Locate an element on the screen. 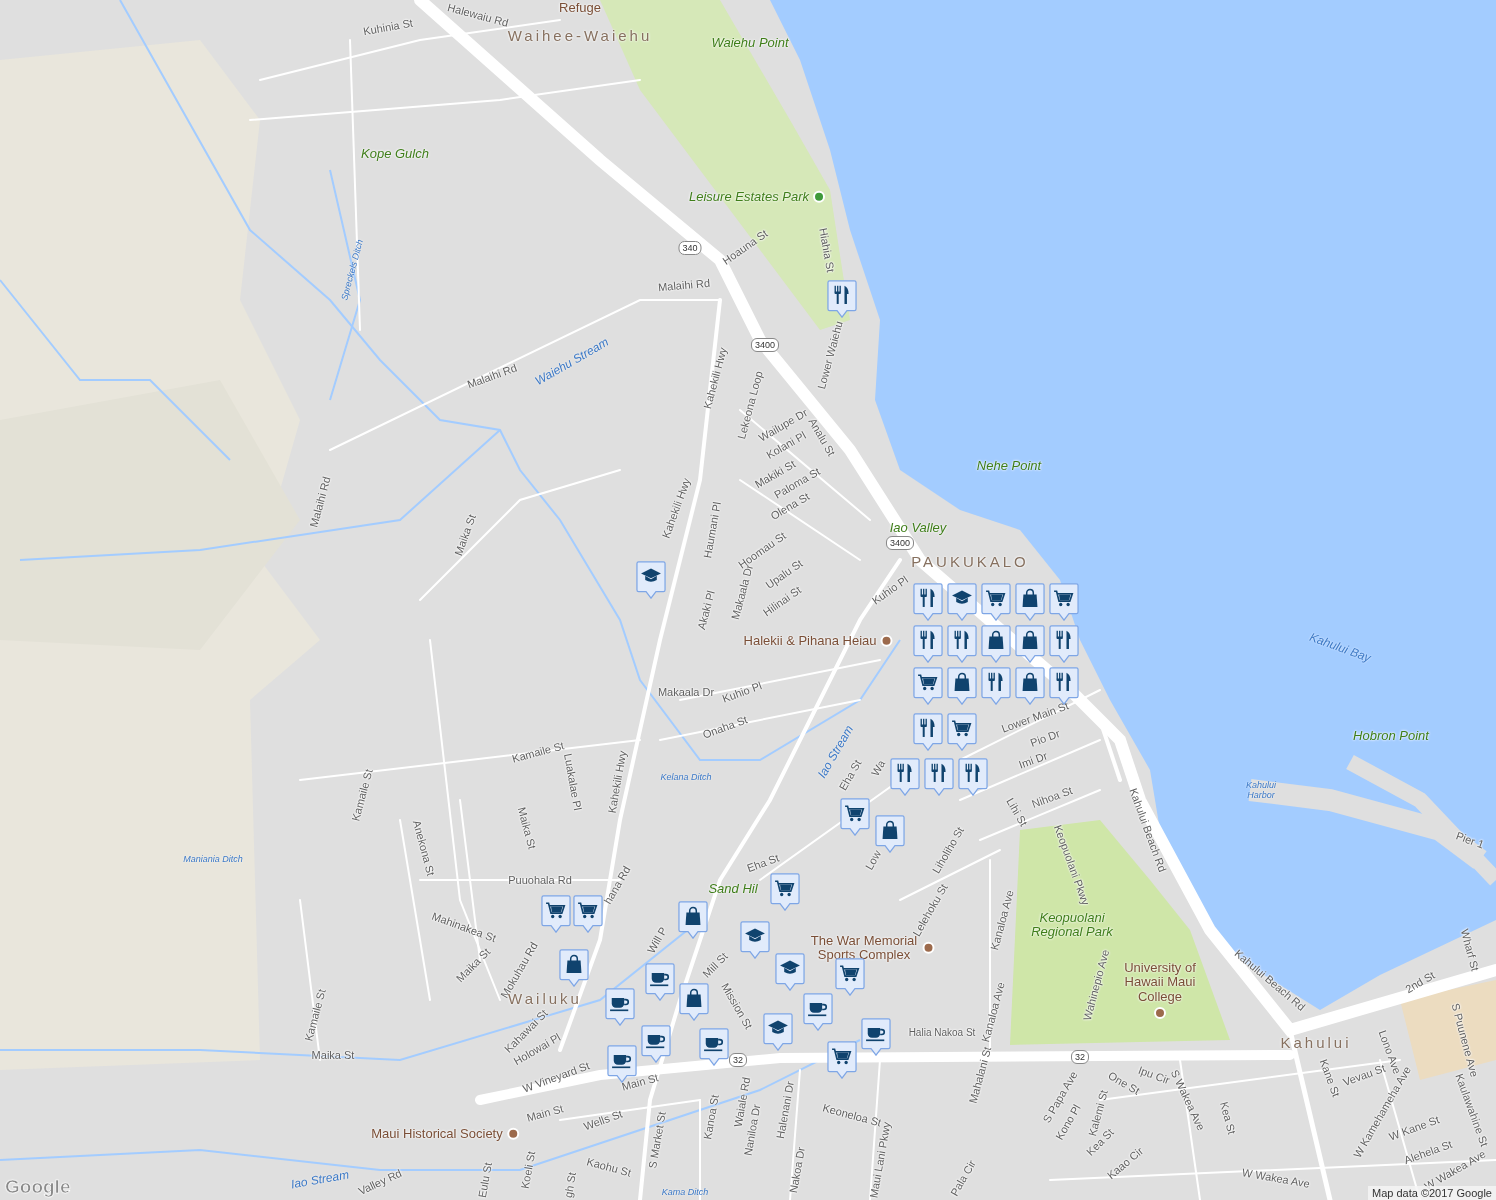 The width and height of the screenshot is (1496, 1200). street-label: Onaha St is located at coordinates (725, 727).